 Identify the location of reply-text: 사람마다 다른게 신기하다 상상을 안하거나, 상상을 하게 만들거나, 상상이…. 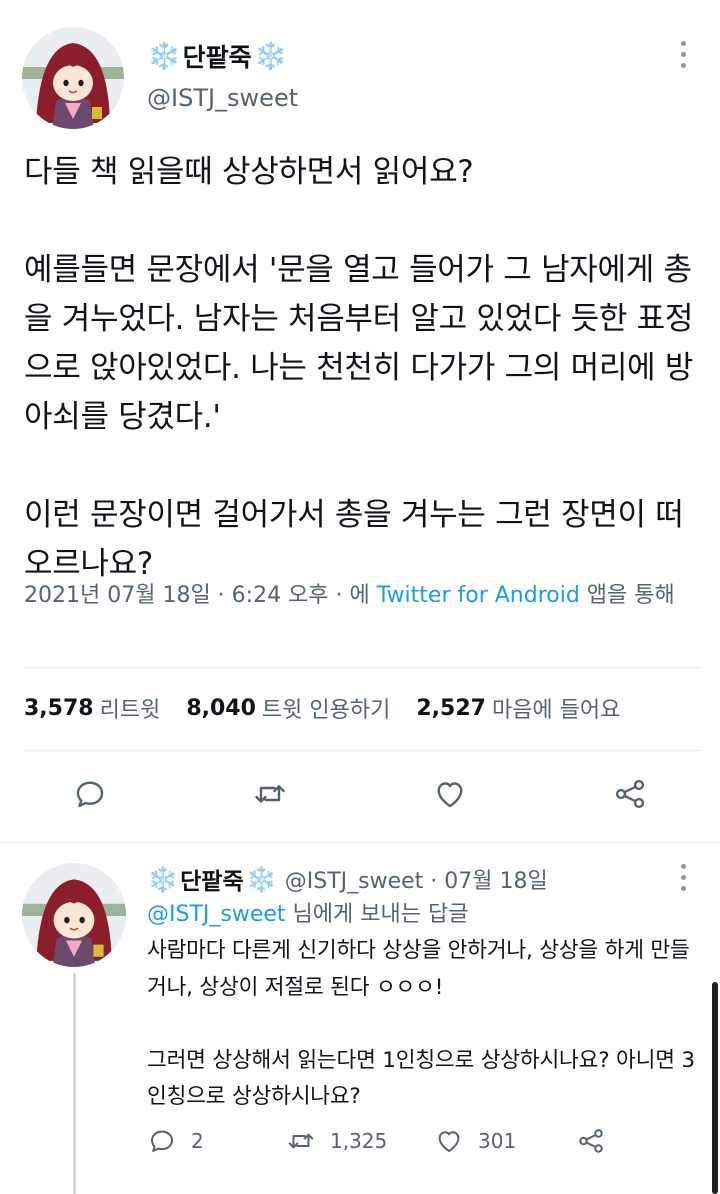
(421, 1023).